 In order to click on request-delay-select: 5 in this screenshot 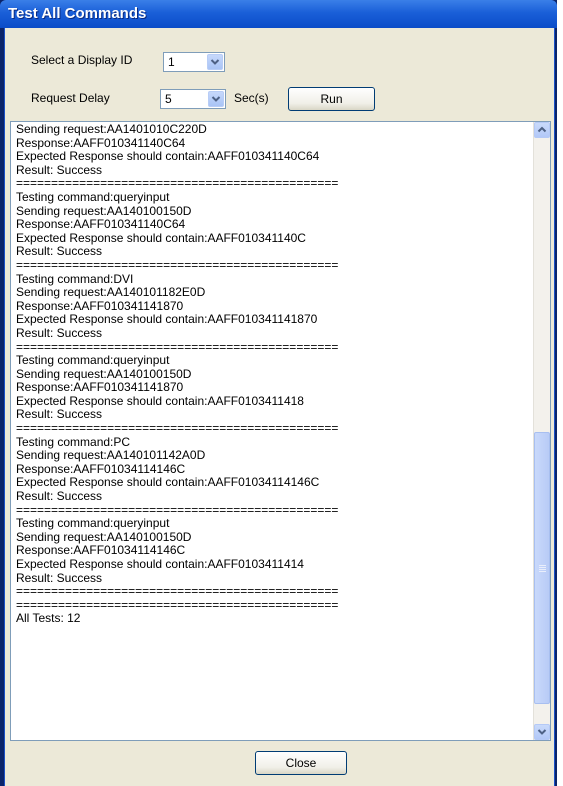, I will do `click(193, 99)`.